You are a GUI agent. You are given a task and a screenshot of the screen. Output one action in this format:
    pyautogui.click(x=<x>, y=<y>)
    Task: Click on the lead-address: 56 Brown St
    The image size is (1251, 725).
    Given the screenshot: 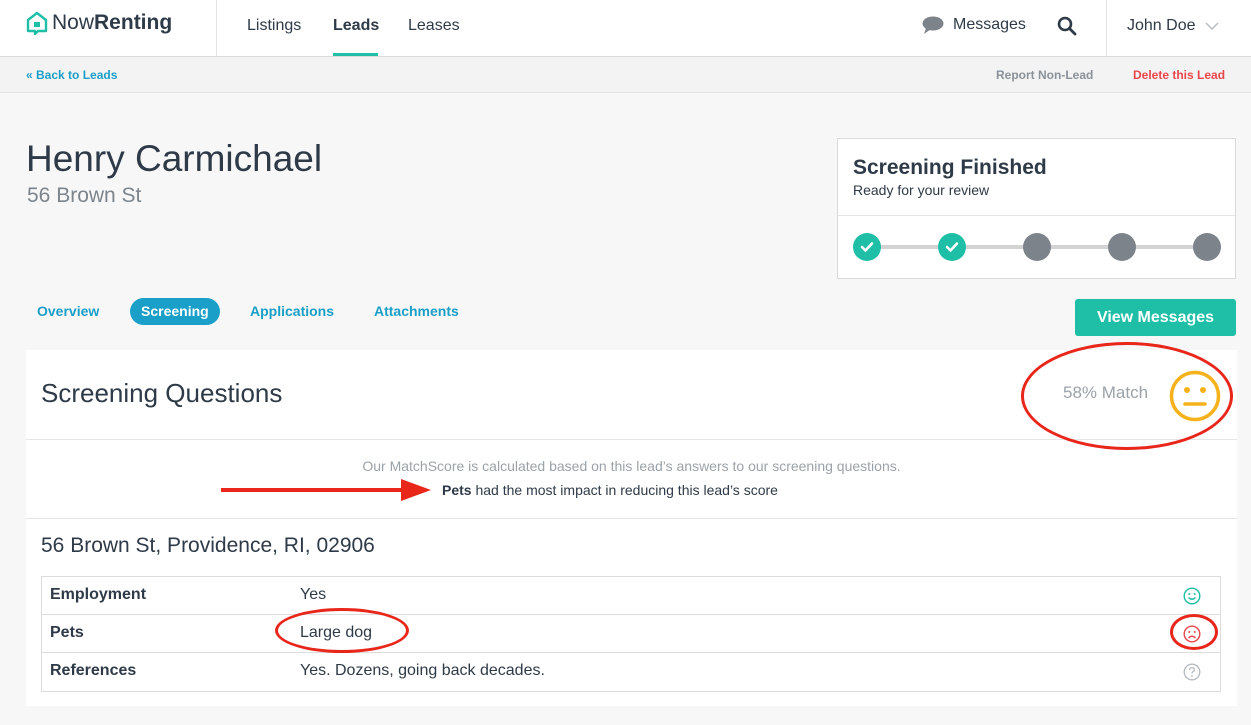 What is the action you would take?
    pyautogui.click(x=84, y=195)
    